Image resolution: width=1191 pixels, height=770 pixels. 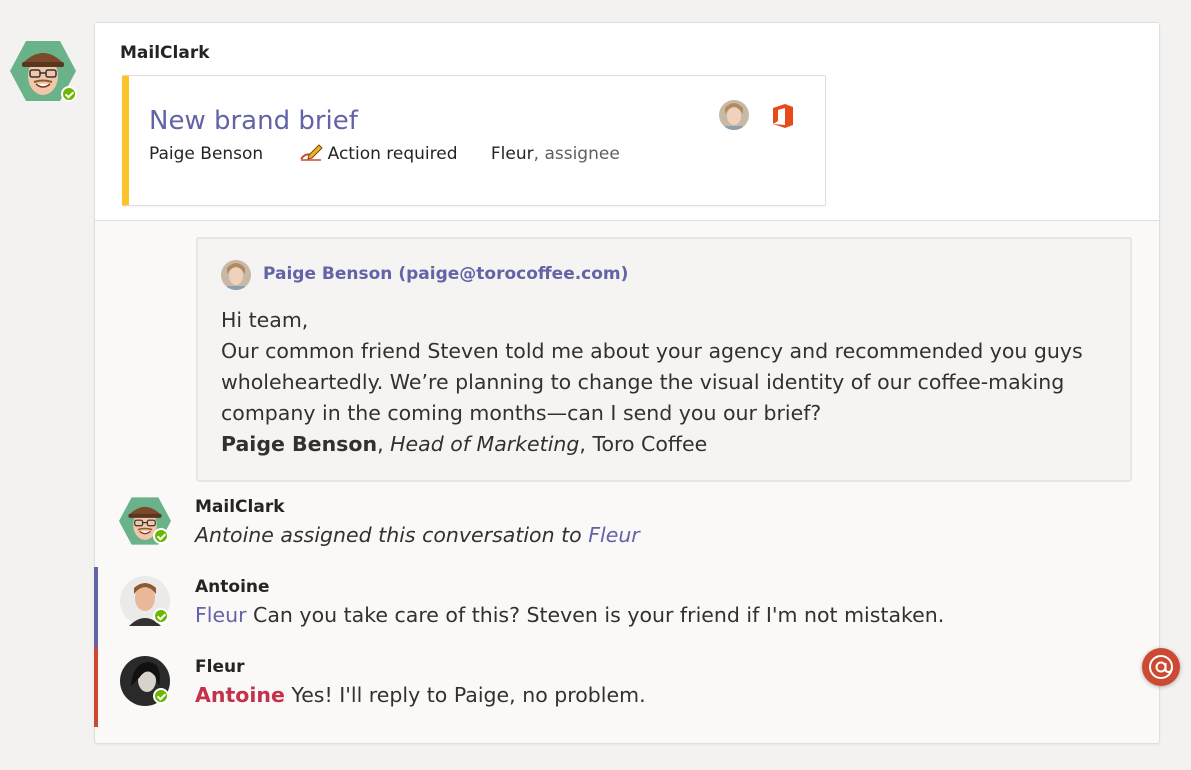 I want to click on card-status: Action required, so click(x=378, y=153).